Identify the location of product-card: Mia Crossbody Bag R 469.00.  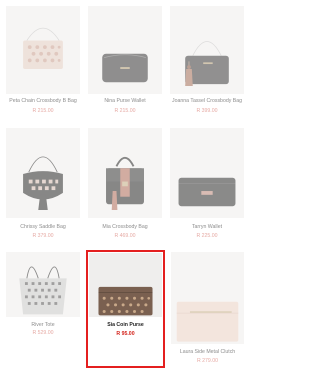
(125, 184).